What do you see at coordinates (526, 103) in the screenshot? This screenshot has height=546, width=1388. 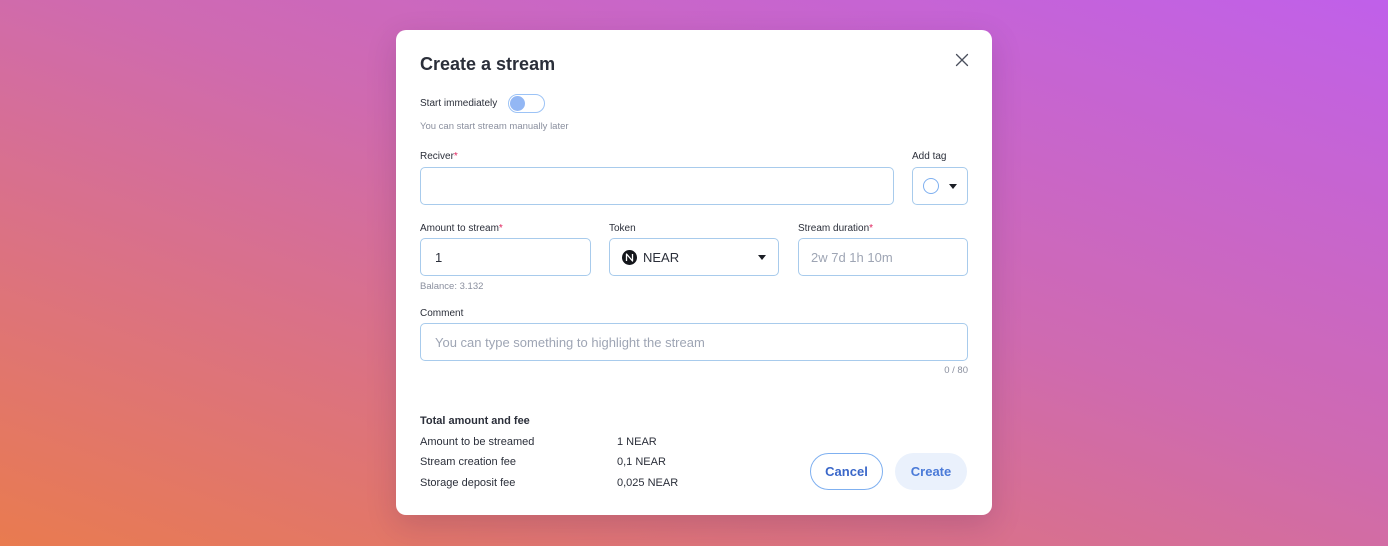 I see `start-immediately-toggle` at bounding box center [526, 103].